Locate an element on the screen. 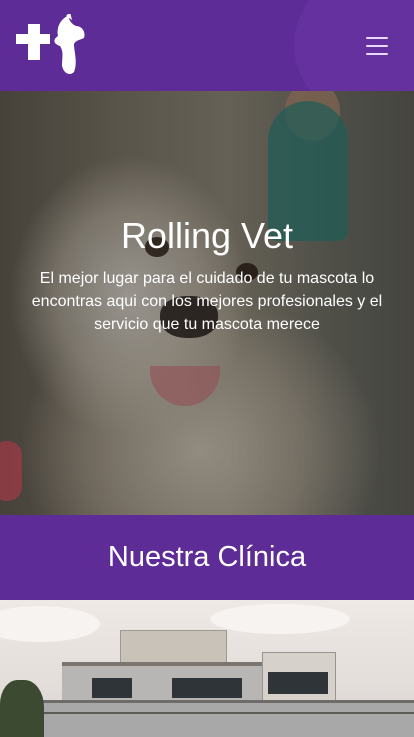 The image size is (414, 737). clinic-section-title: Nuestra Clínica is located at coordinates (207, 557).